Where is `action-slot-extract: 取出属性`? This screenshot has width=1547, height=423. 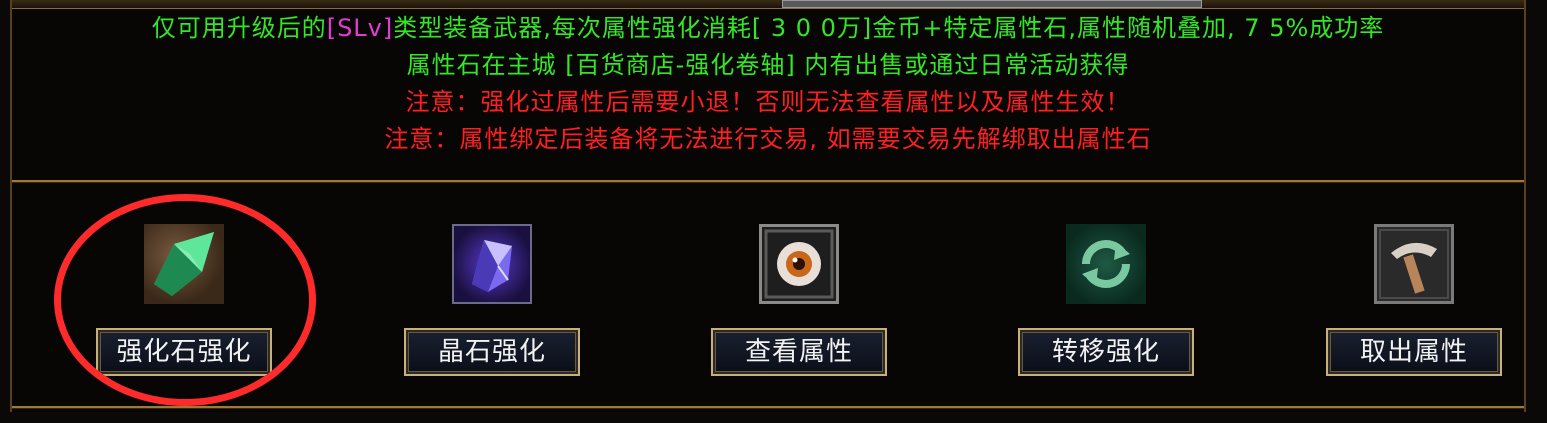
action-slot-extract: 取出属性 is located at coordinates (1414, 304).